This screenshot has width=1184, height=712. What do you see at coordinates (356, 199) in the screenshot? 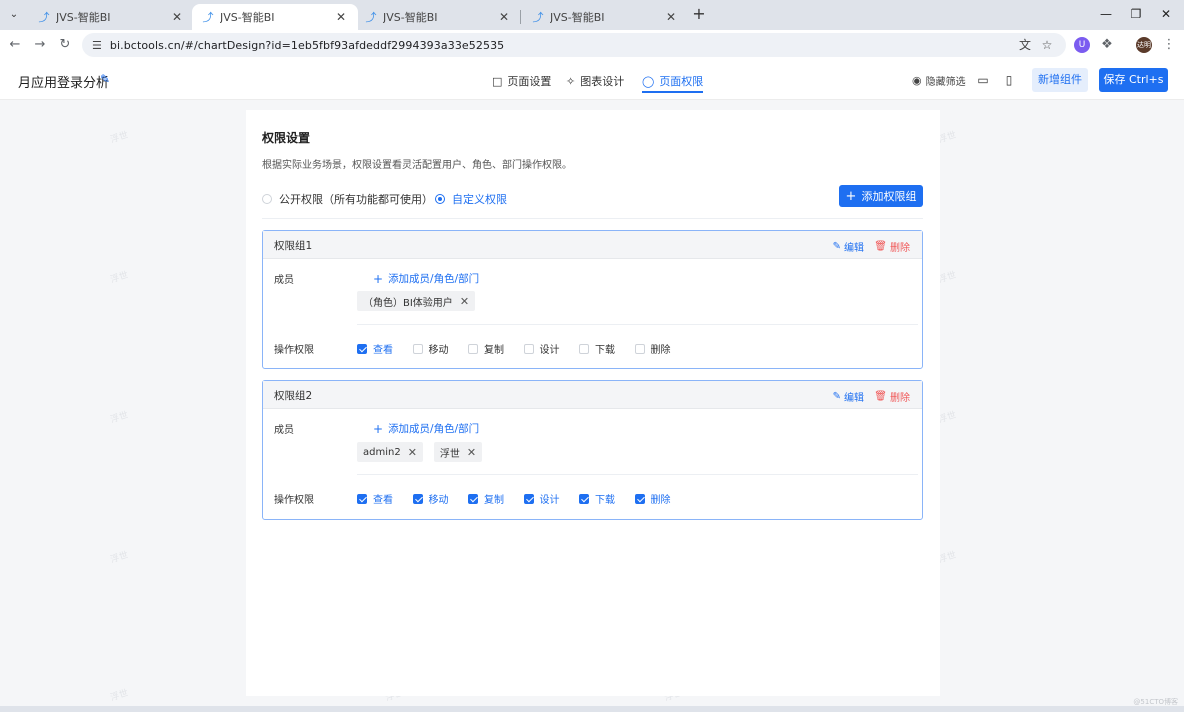
I see `radio-label: 公开权限（所有功能都可使用）` at bounding box center [356, 199].